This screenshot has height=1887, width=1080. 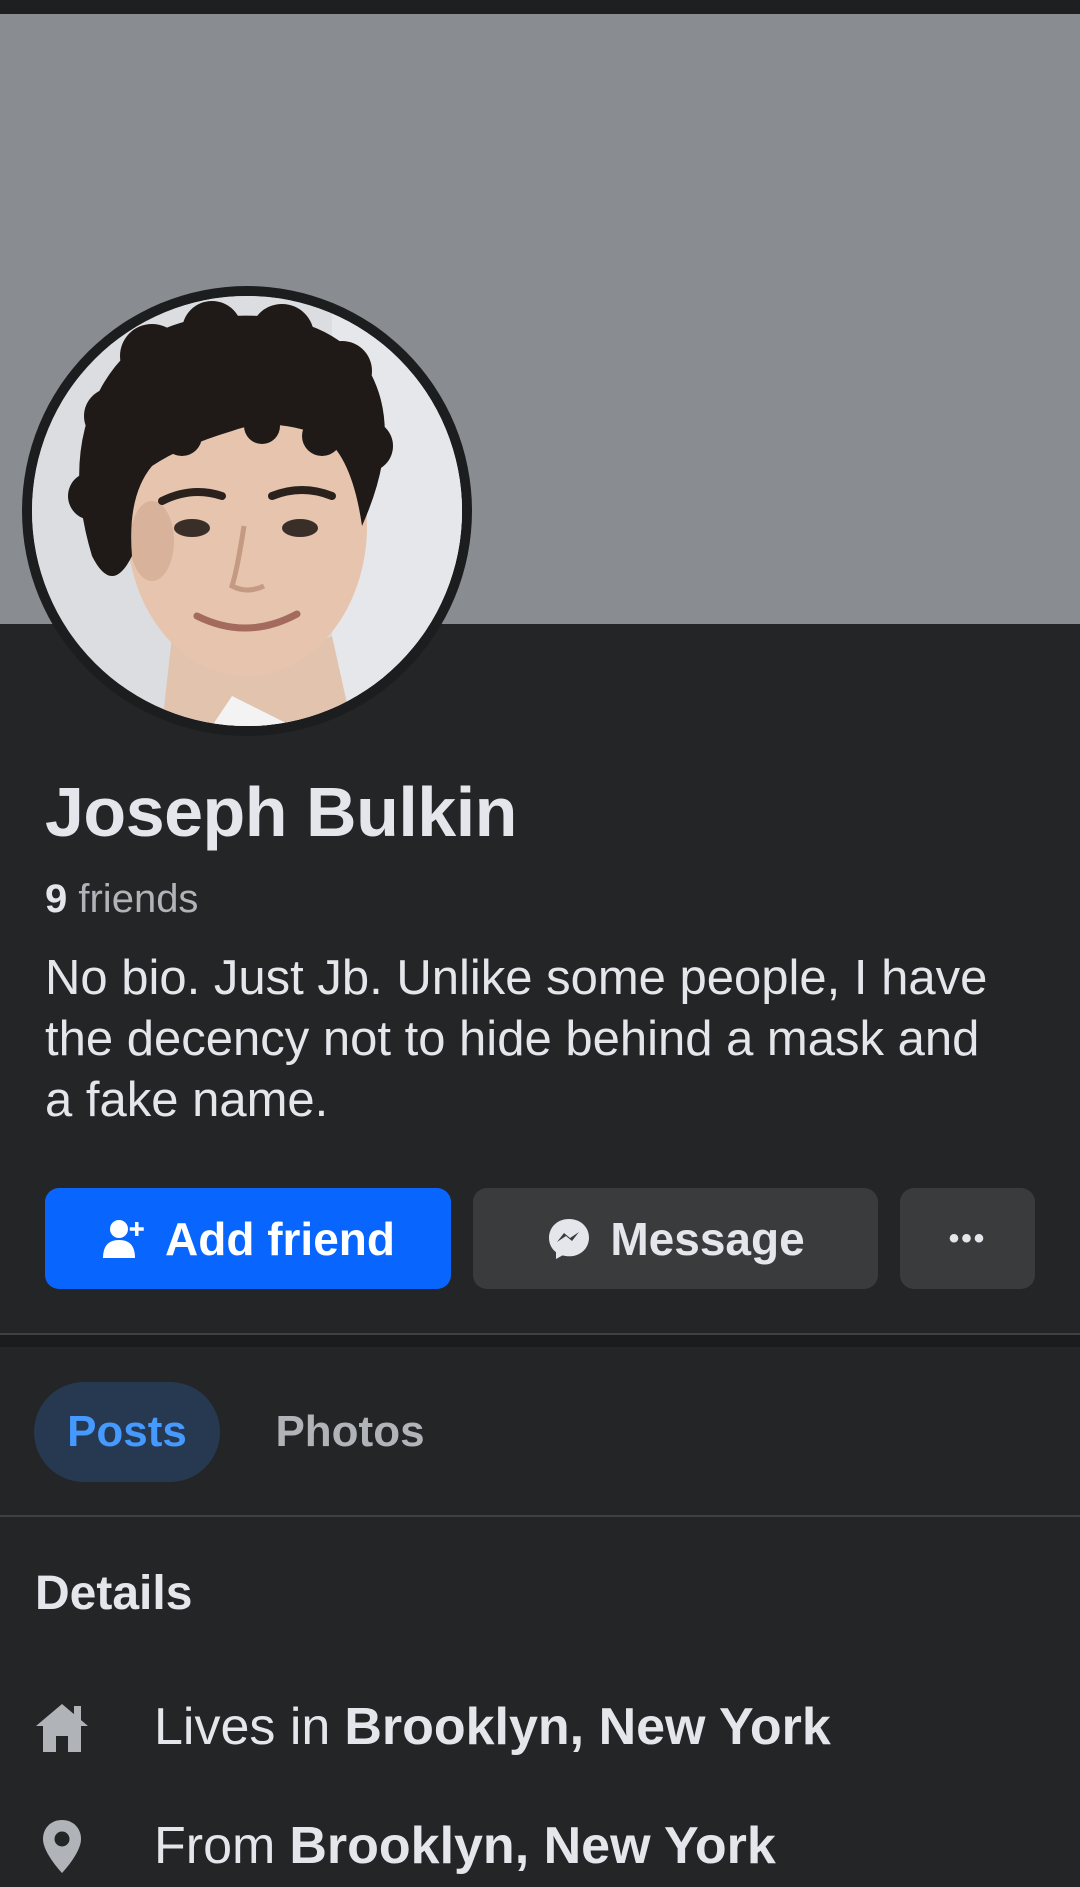 I want to click on details-heading: Details, so click(x=114, y=1593).